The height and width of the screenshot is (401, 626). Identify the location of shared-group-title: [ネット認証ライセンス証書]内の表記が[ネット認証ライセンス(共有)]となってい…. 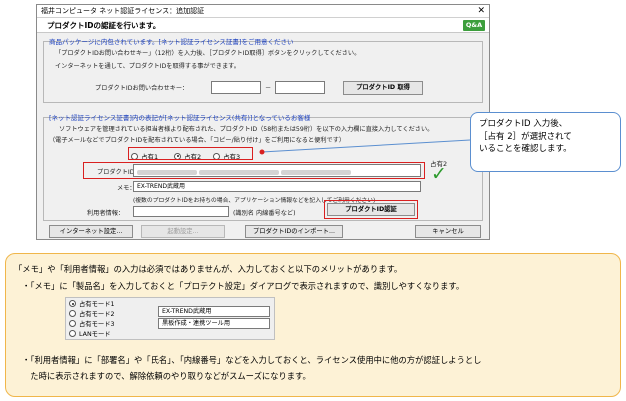
(180, 118).